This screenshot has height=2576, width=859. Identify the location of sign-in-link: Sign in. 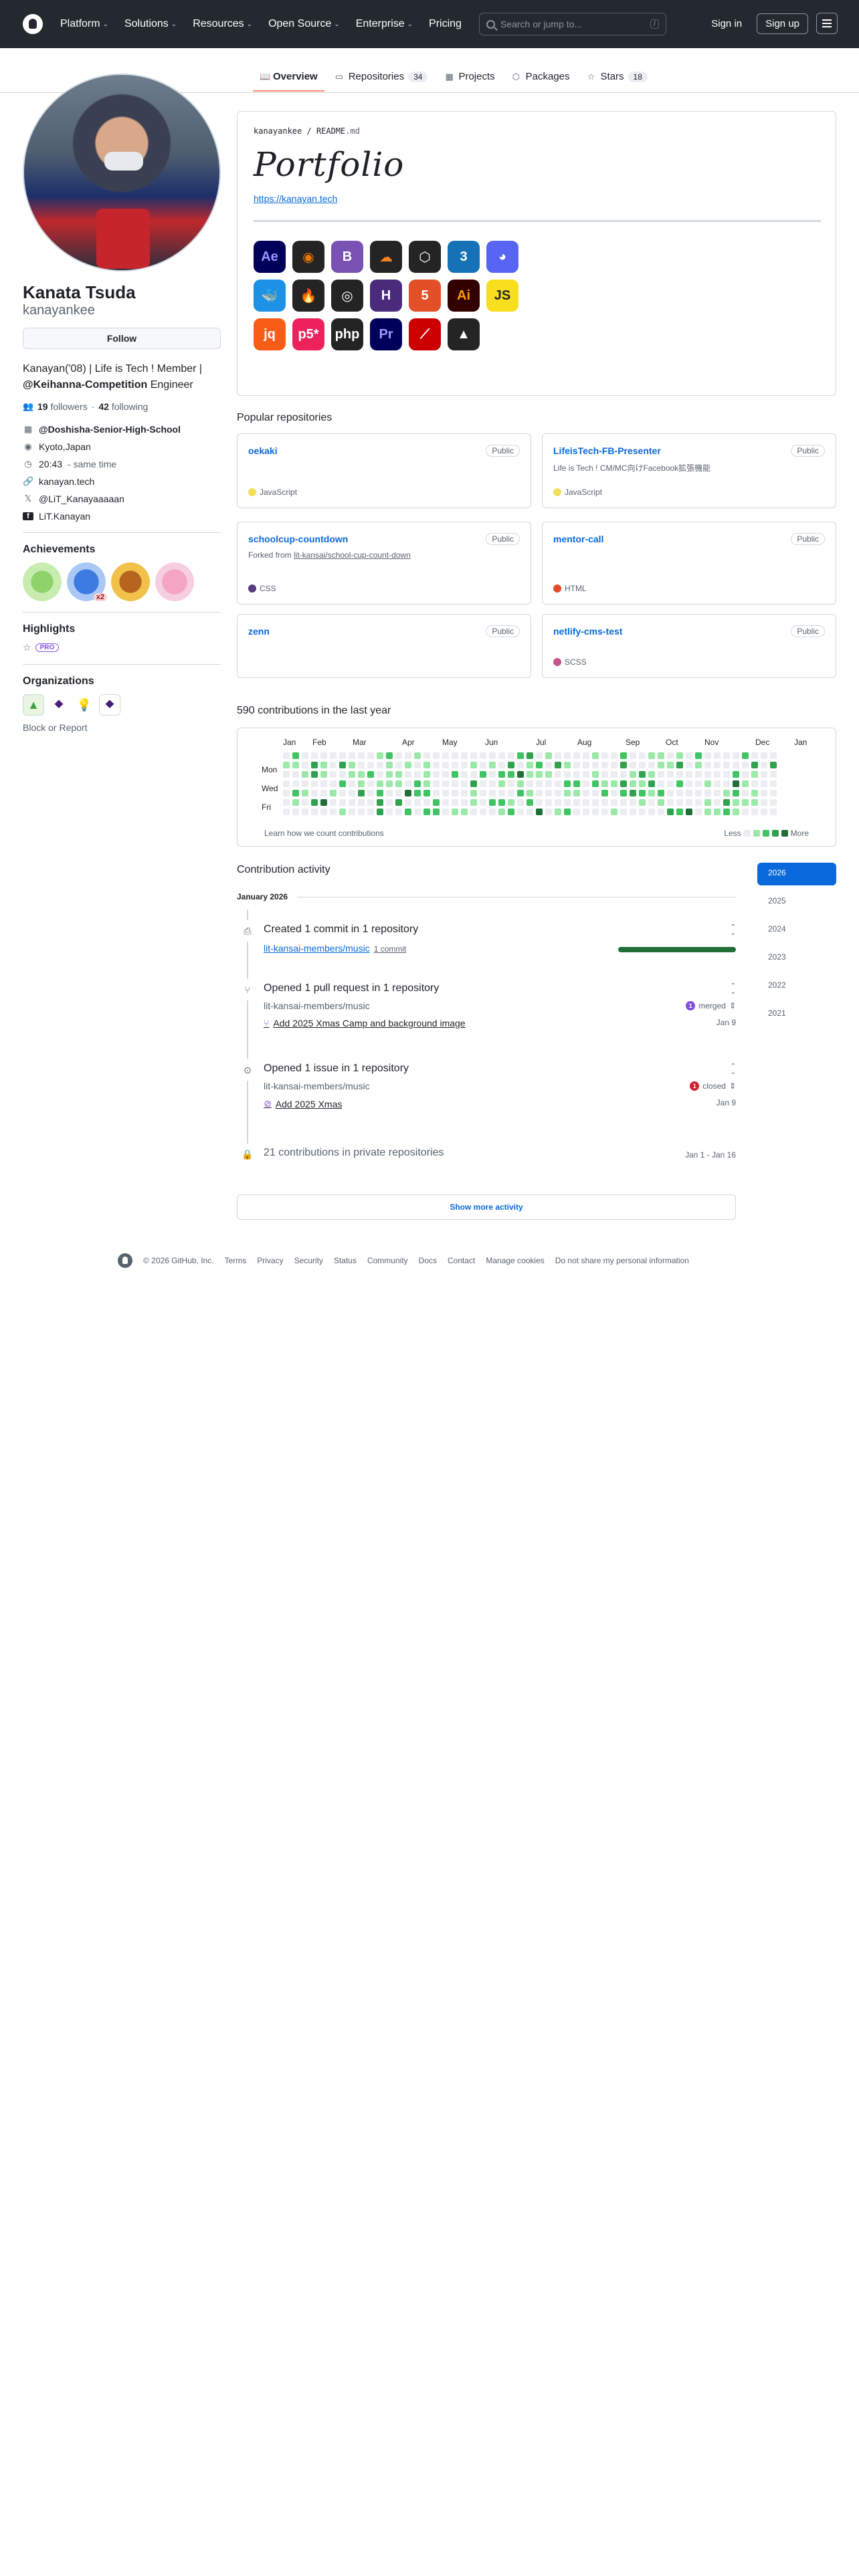
(726, 24).